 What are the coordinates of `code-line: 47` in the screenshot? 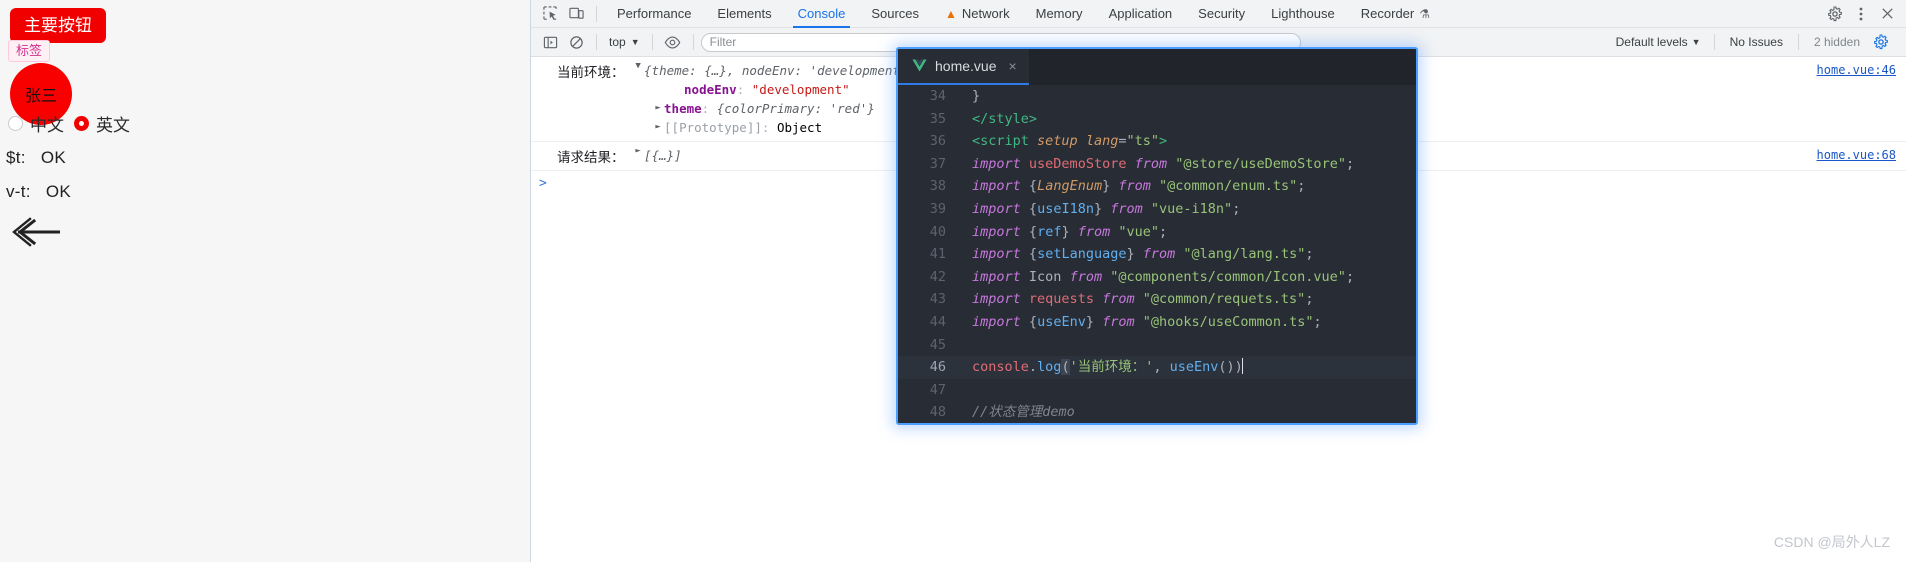 It's located at (1157, 390).